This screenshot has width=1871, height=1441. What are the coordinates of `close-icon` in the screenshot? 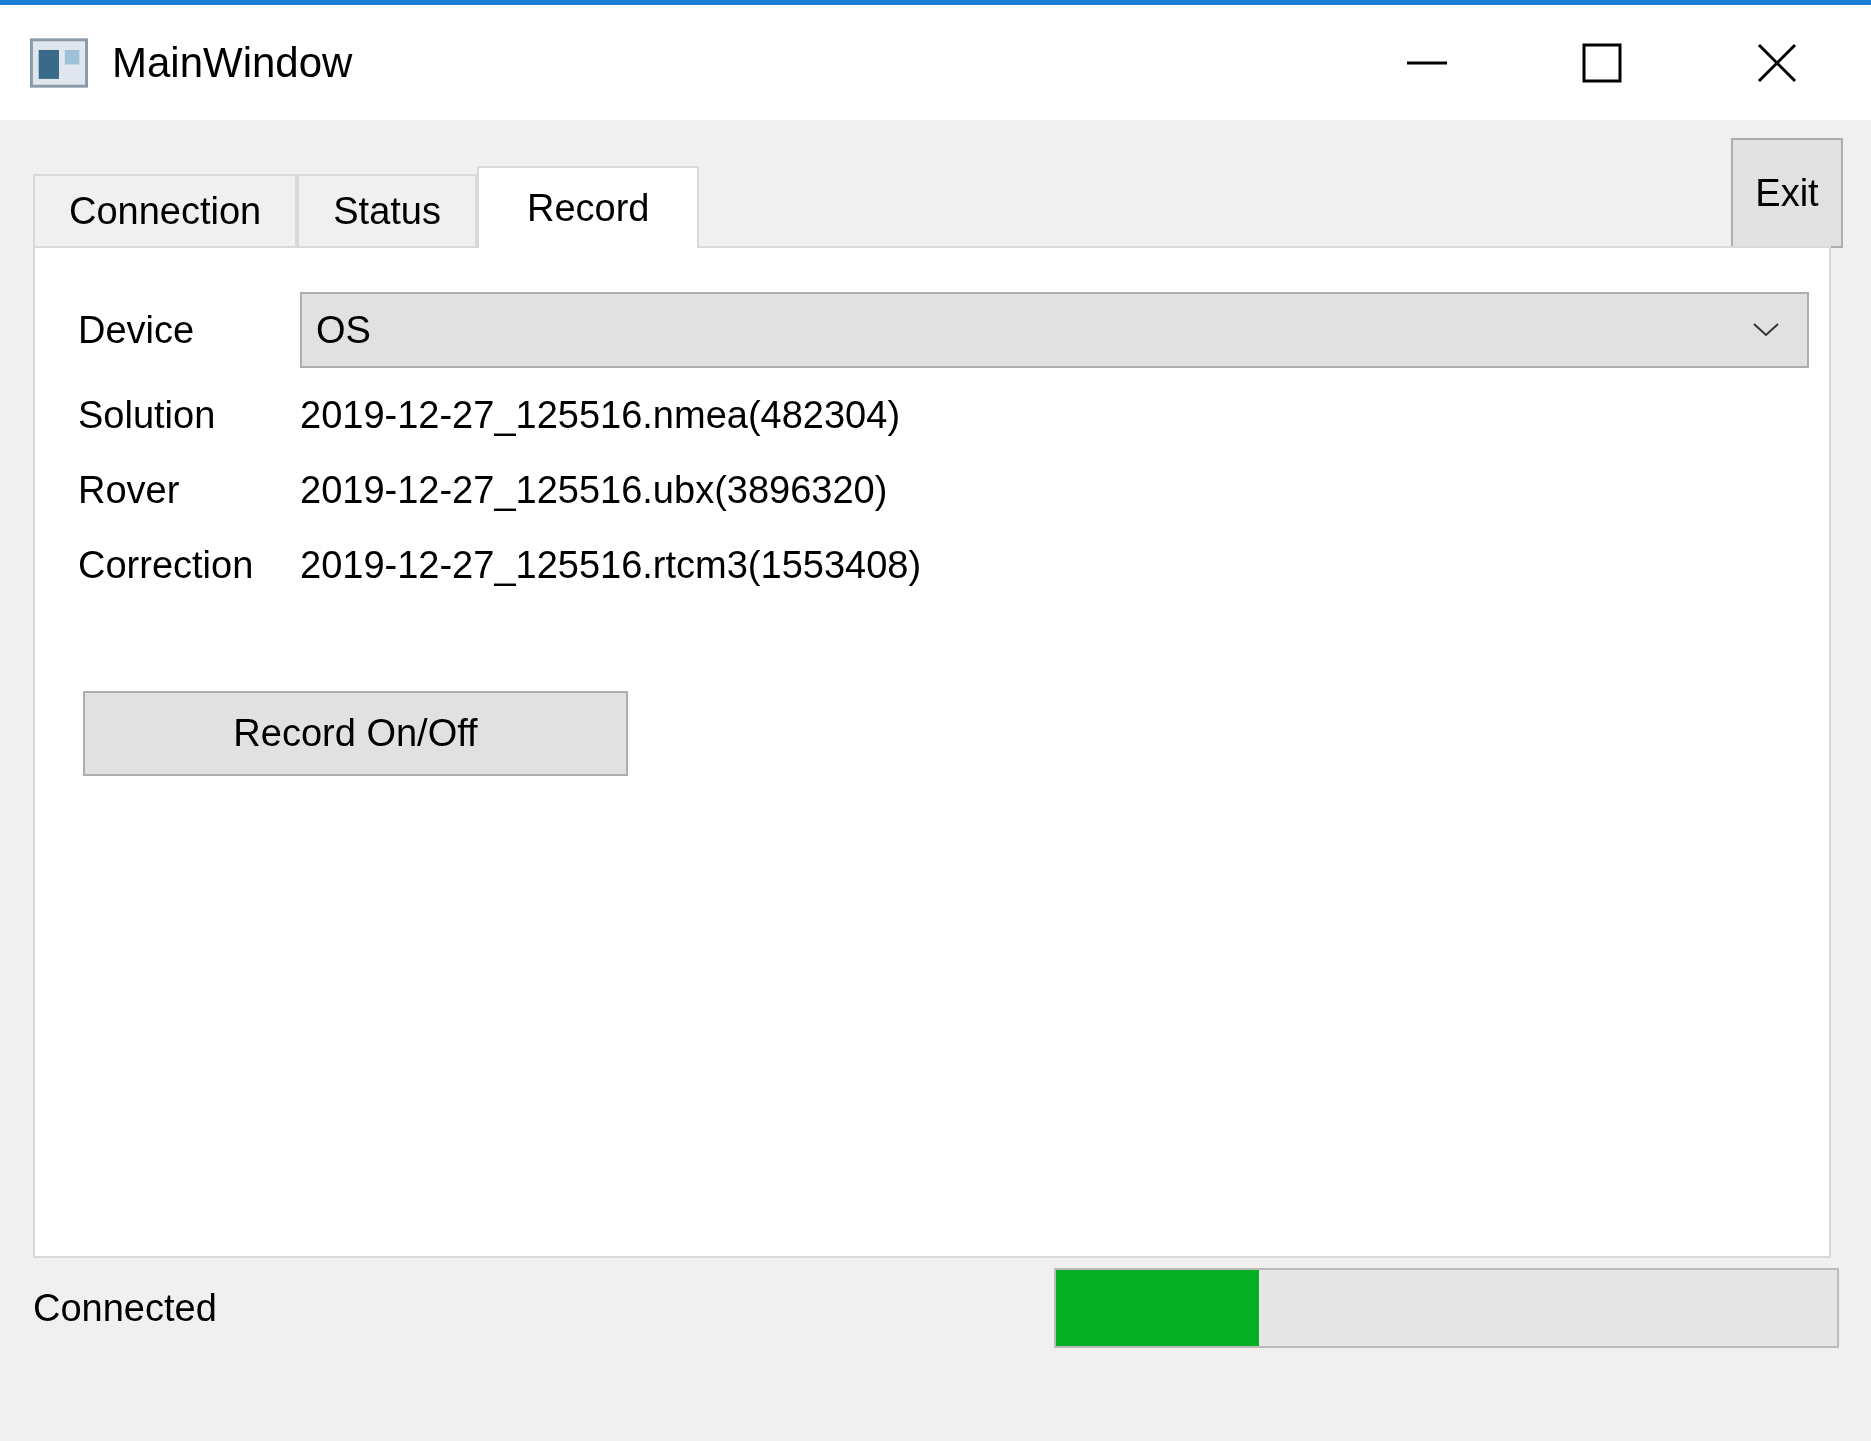 It's located at (1777, 62).